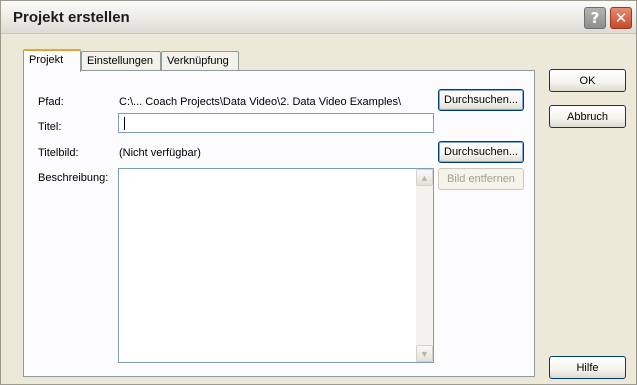 The image size is (637, 385). I want to click on scroll-down-button: ▼, so click(424, 353).